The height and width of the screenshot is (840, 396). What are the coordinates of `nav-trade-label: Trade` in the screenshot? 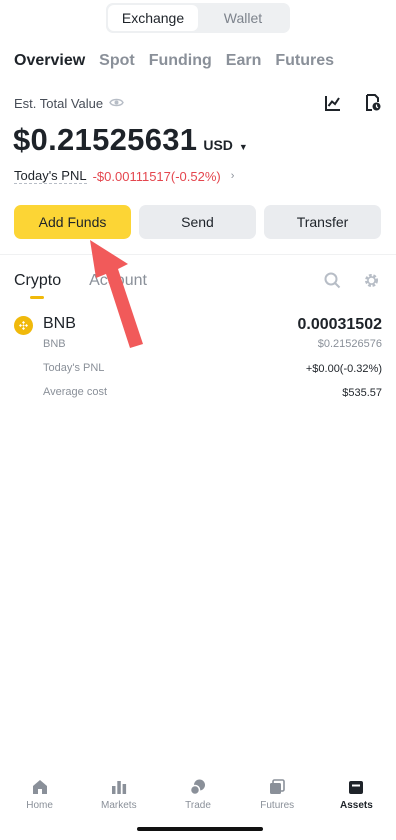 It's located at (198, 805).